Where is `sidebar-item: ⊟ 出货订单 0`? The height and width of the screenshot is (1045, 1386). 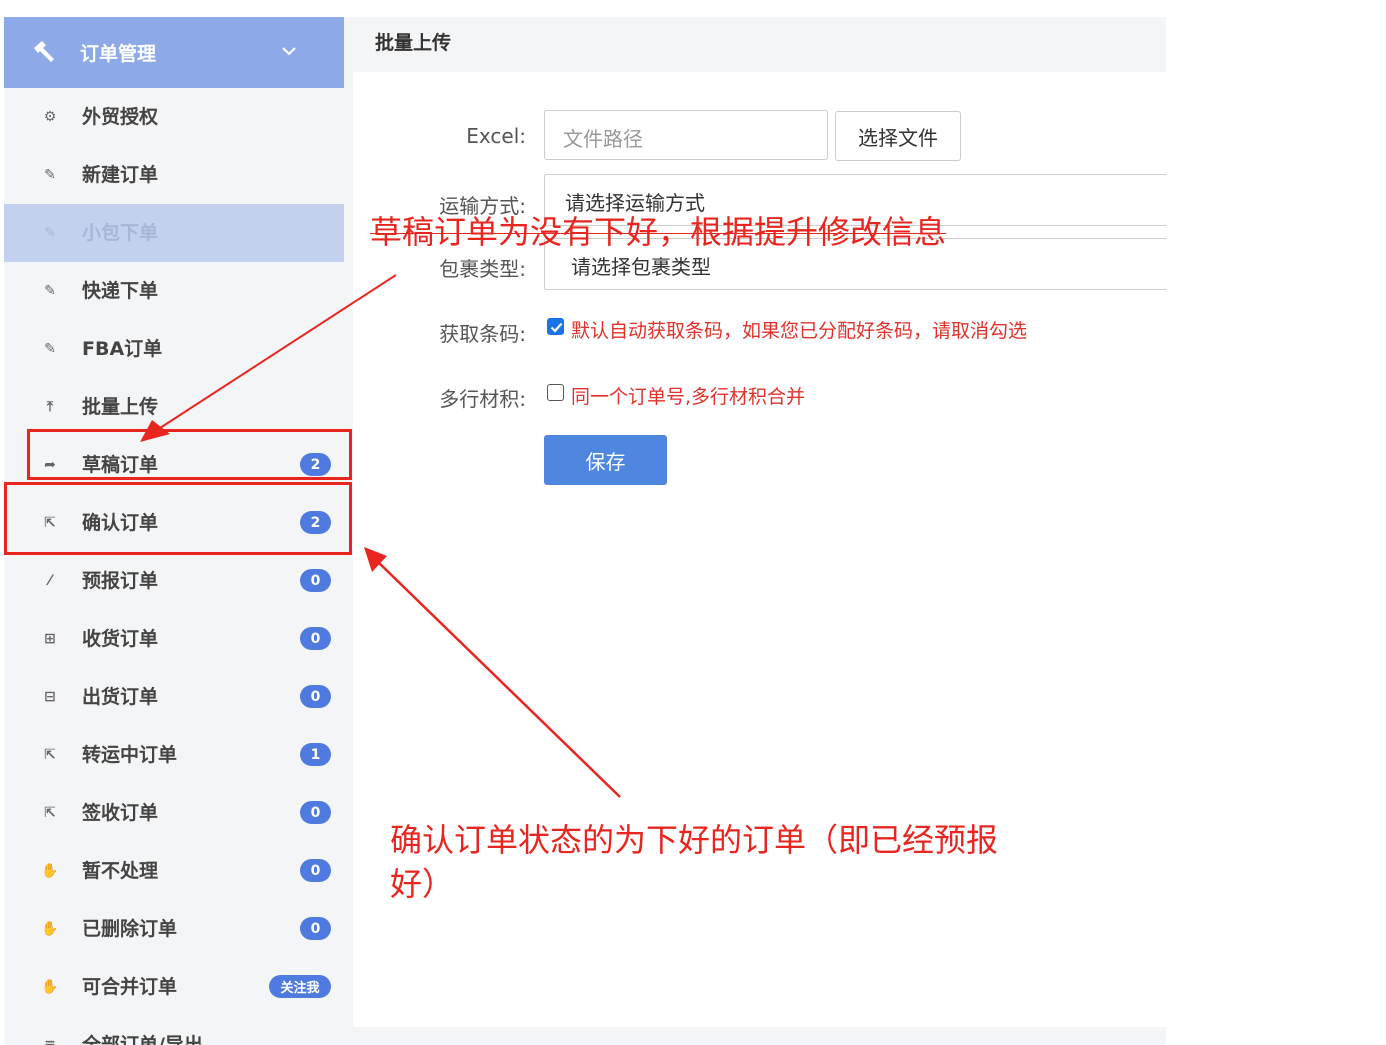 sidebar-item: ⊟ 出货订单 0 is located at coordinates (174, 697).